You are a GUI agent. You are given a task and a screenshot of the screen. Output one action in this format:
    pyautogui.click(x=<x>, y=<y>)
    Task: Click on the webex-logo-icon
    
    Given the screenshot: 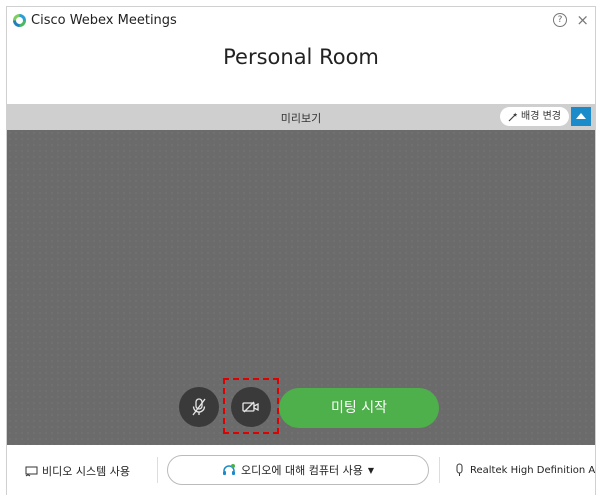 What is the action you would take?
    pyautogui.click(x=19, y=20)
    